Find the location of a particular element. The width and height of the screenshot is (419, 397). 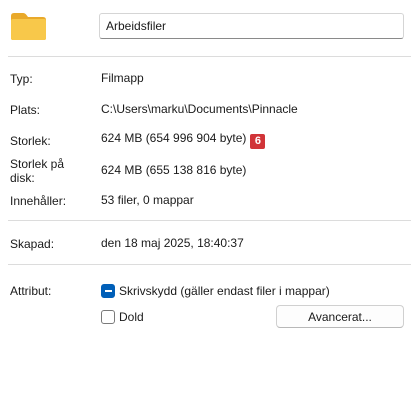

location-value: C:\Users\marku\Documents\Pinnacle is located at coordinates (199, 109).